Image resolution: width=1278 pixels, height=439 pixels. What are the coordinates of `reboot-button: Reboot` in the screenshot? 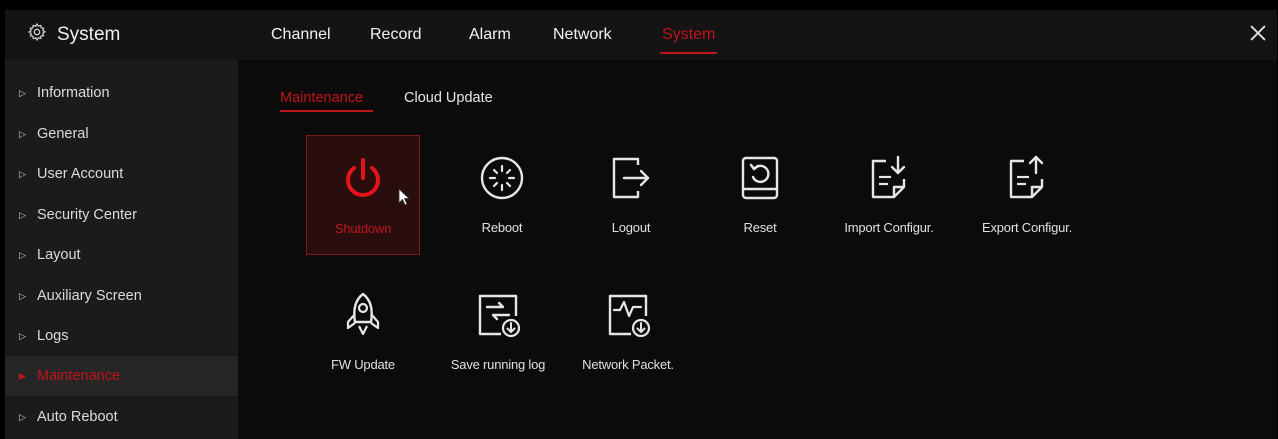 It's located at (502, 195).